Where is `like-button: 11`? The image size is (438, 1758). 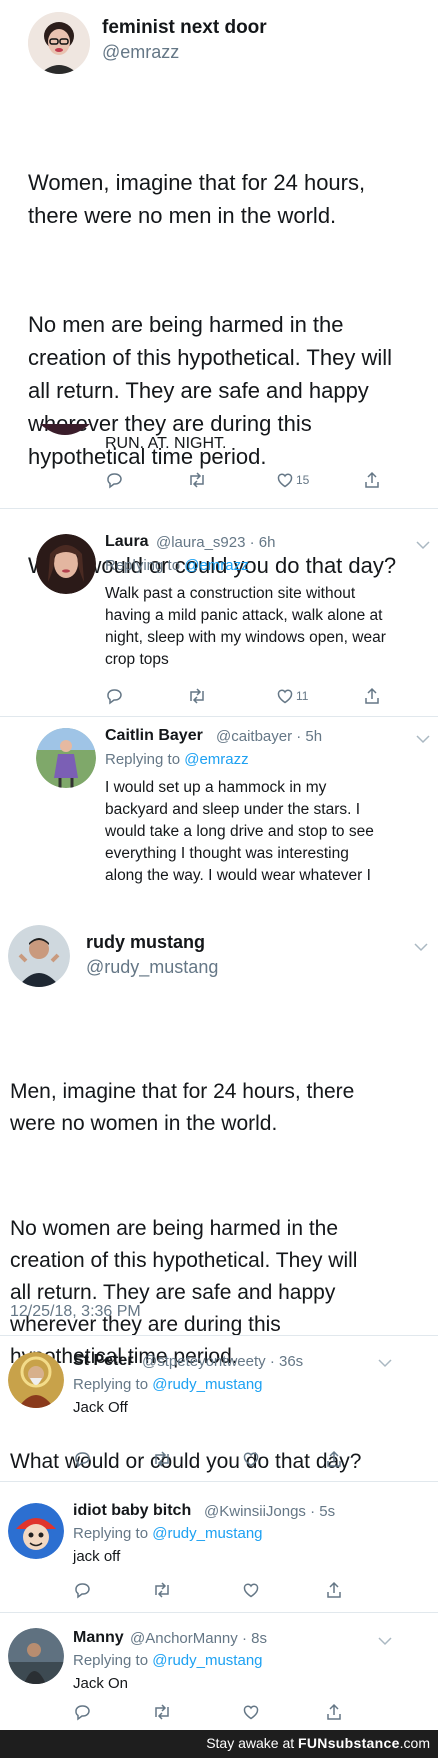 like-button: 11 is located at coordinates (292, 696).